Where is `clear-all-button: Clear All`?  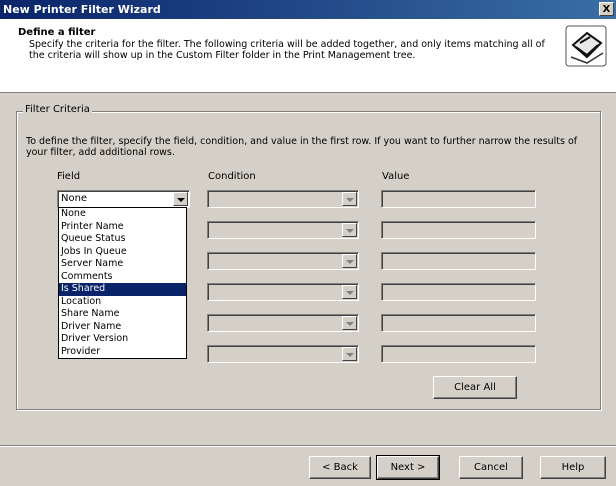
clear-all-button: Clear All is located at coordinates (475, 387).